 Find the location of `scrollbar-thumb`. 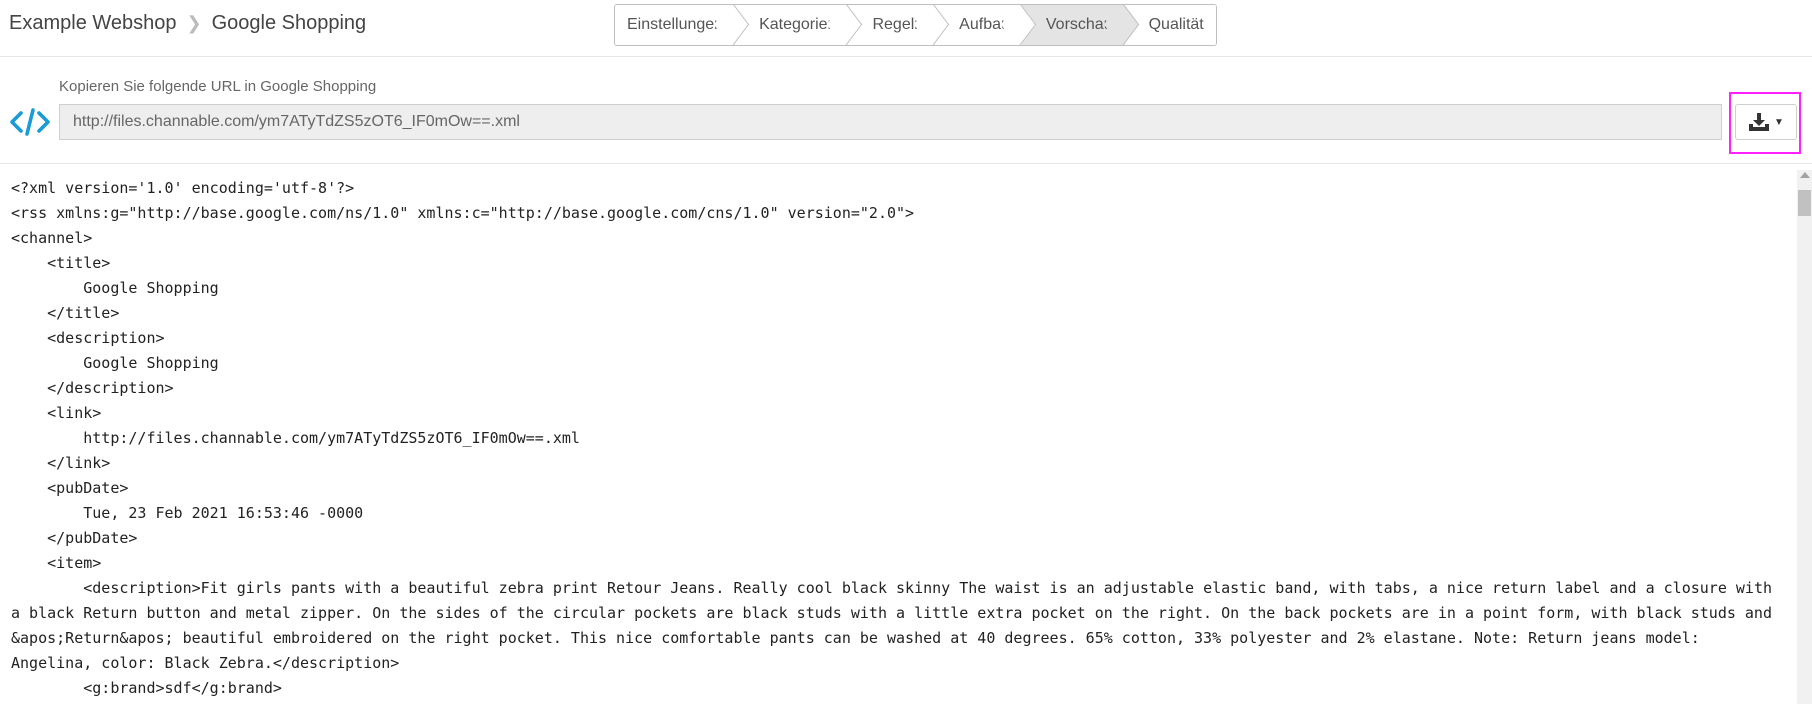

scrollbar-thumb is located at coordinates (1804, 203).